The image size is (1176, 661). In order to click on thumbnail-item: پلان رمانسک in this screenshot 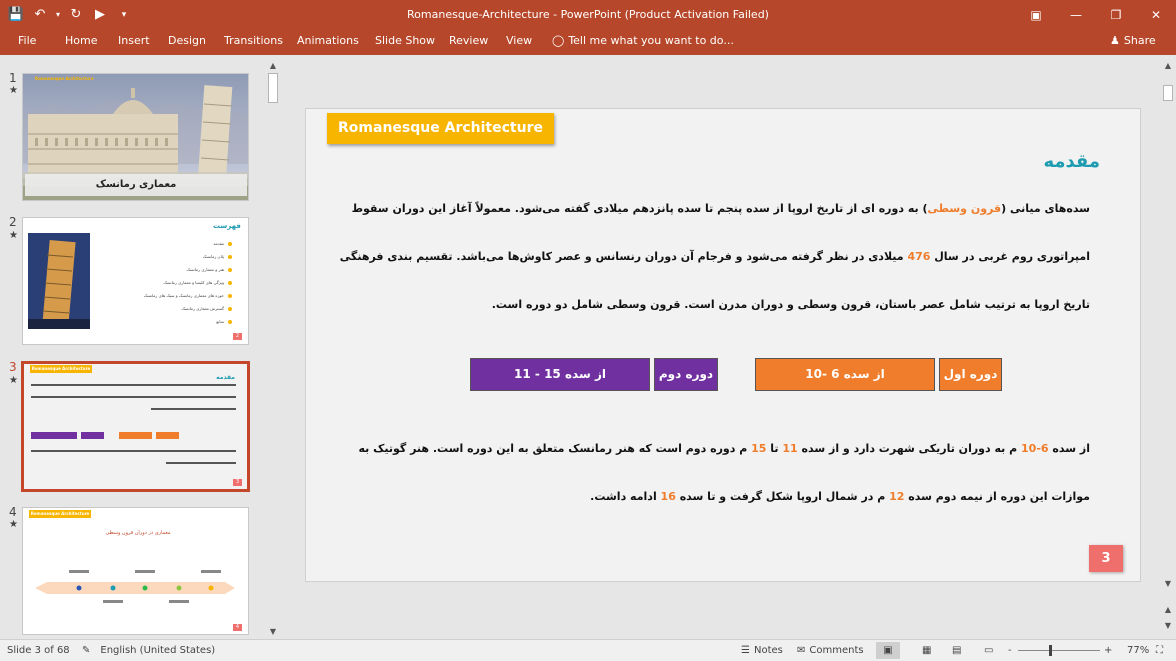, I will do `click(213, 256)`.